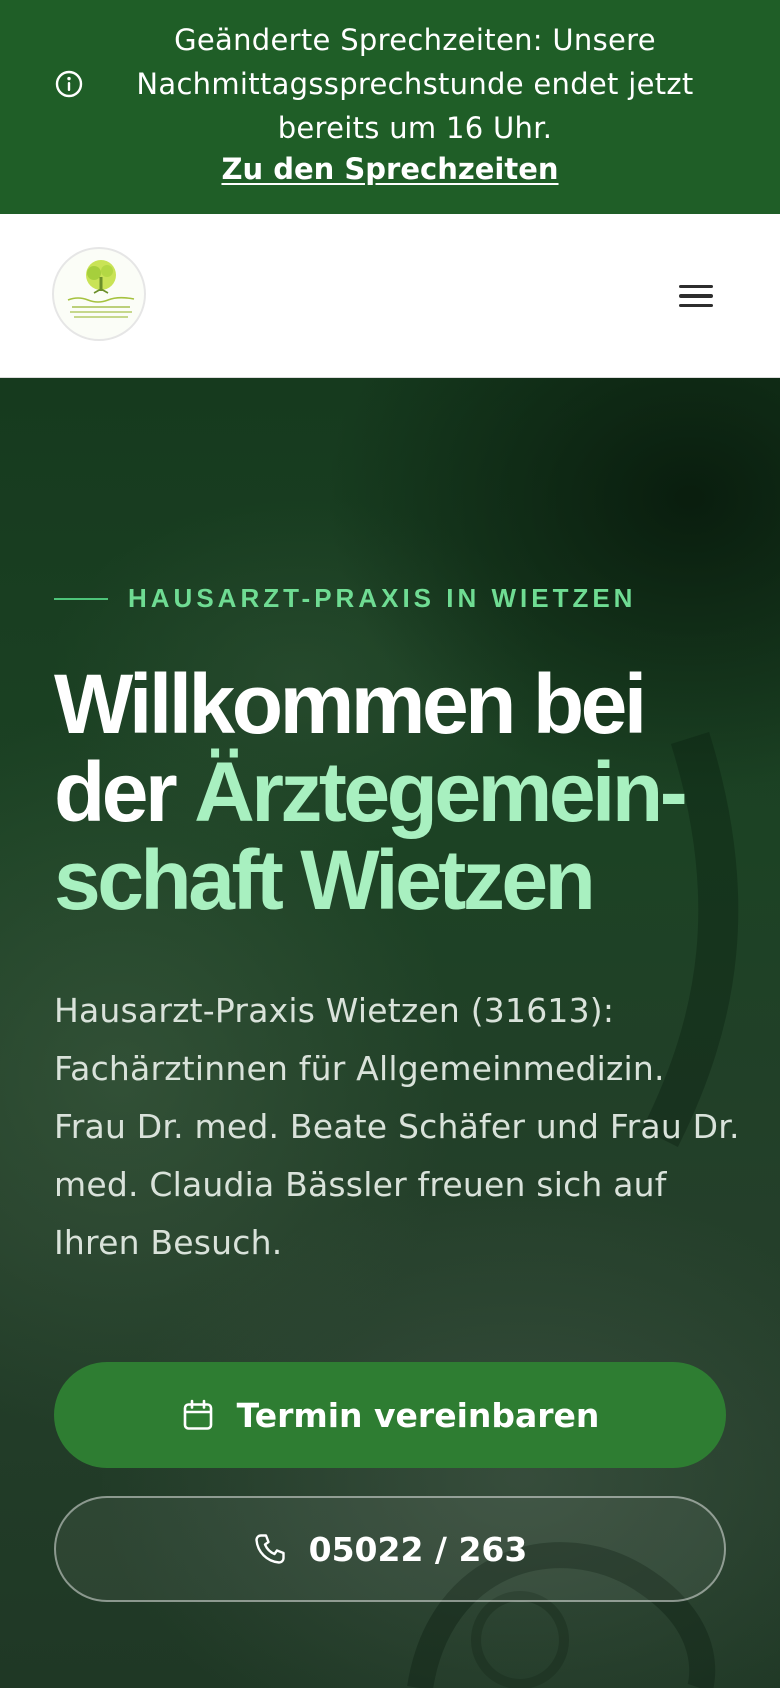 The width and height of the screenshot is (780, 1688). What do you see at coordinates (197, 1414) in the screenshot?
I see `calendar-icon` at bounding box center [197, 1414].